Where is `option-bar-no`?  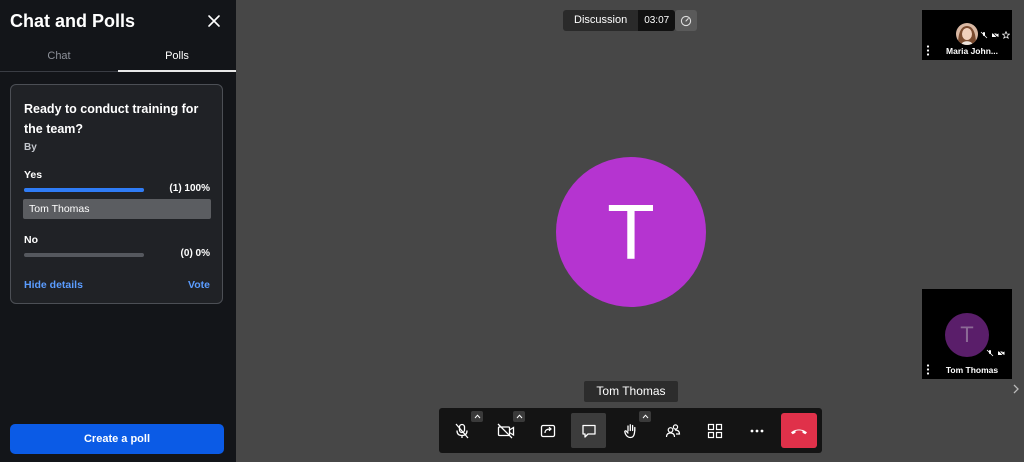 option-bar-no is located at coordinates (84, 255).